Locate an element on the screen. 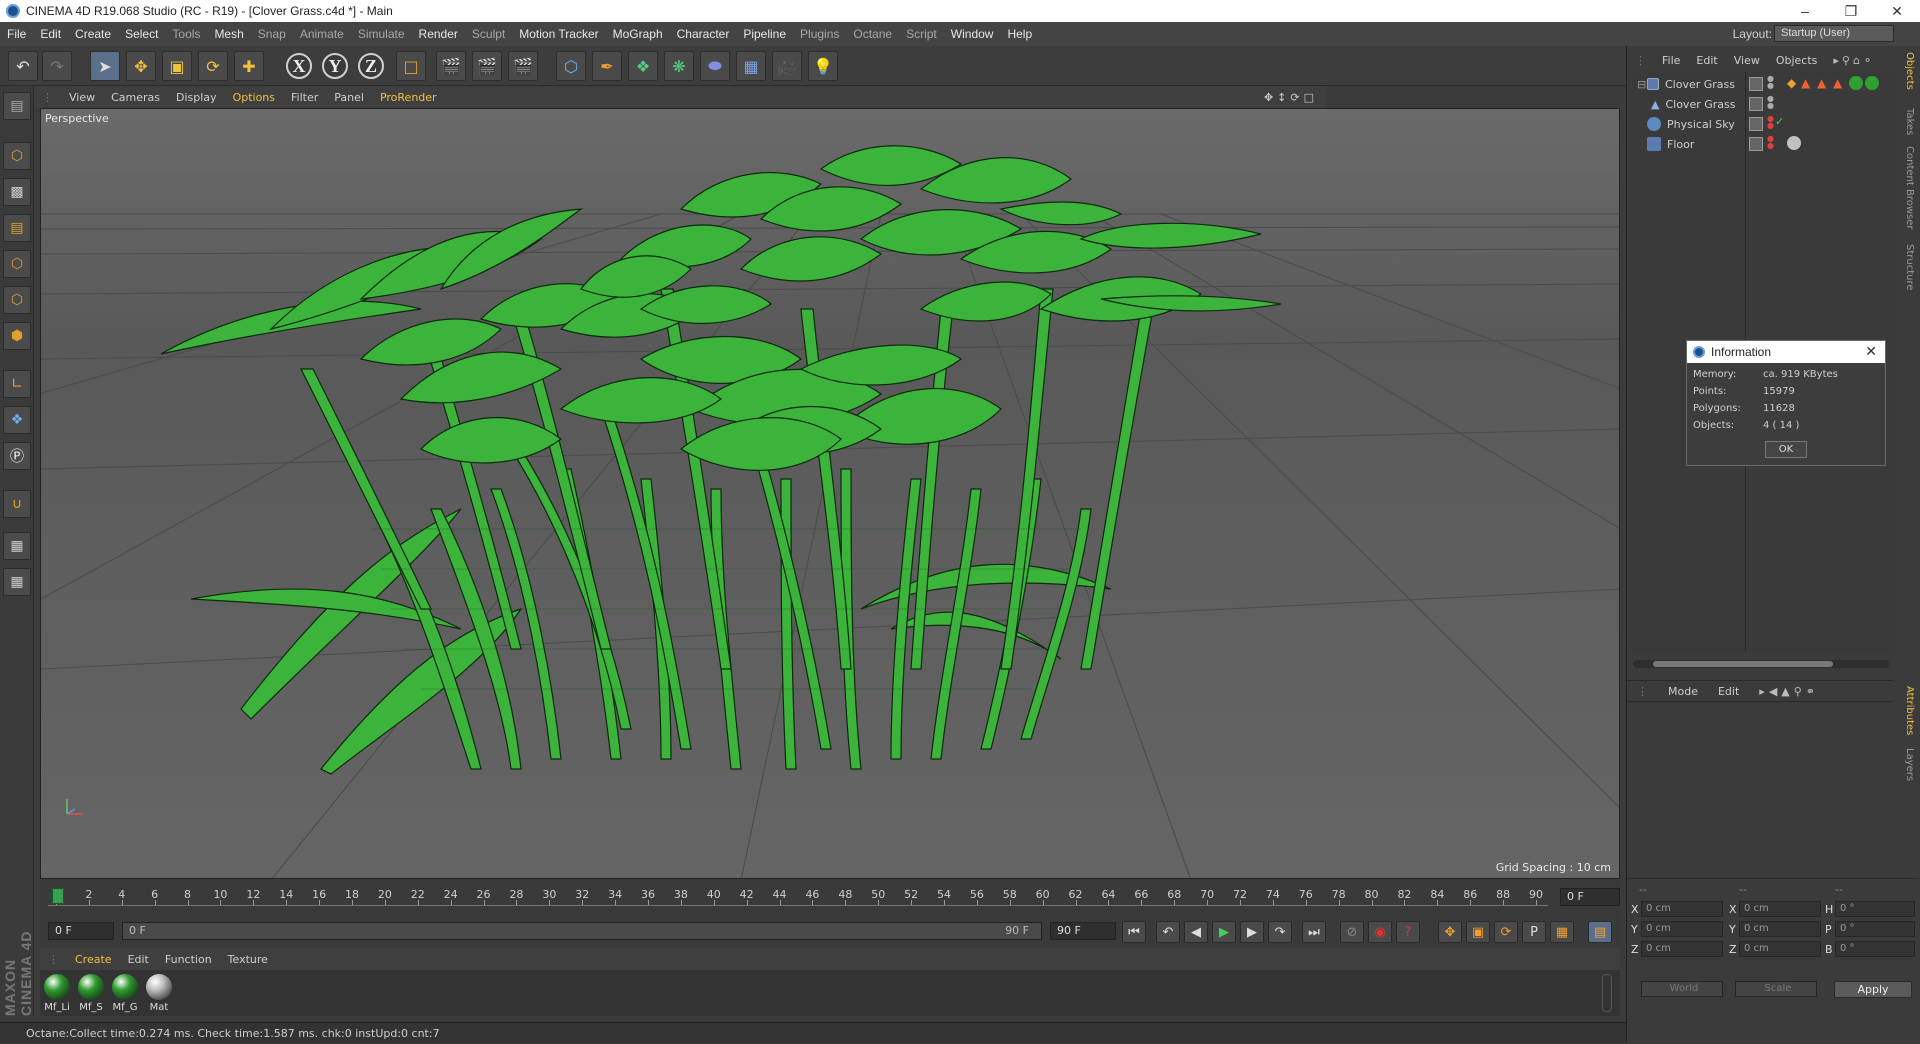  menu-snap: Snap is located at coordinates (272, 34).